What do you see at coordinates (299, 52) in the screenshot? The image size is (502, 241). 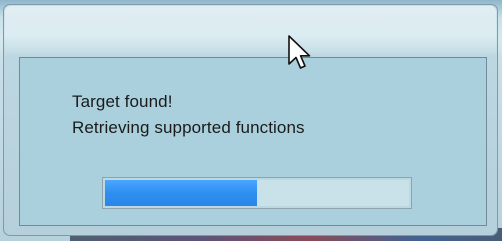 I see `mouse-cursor-icon` at bounding box center [299, 52].